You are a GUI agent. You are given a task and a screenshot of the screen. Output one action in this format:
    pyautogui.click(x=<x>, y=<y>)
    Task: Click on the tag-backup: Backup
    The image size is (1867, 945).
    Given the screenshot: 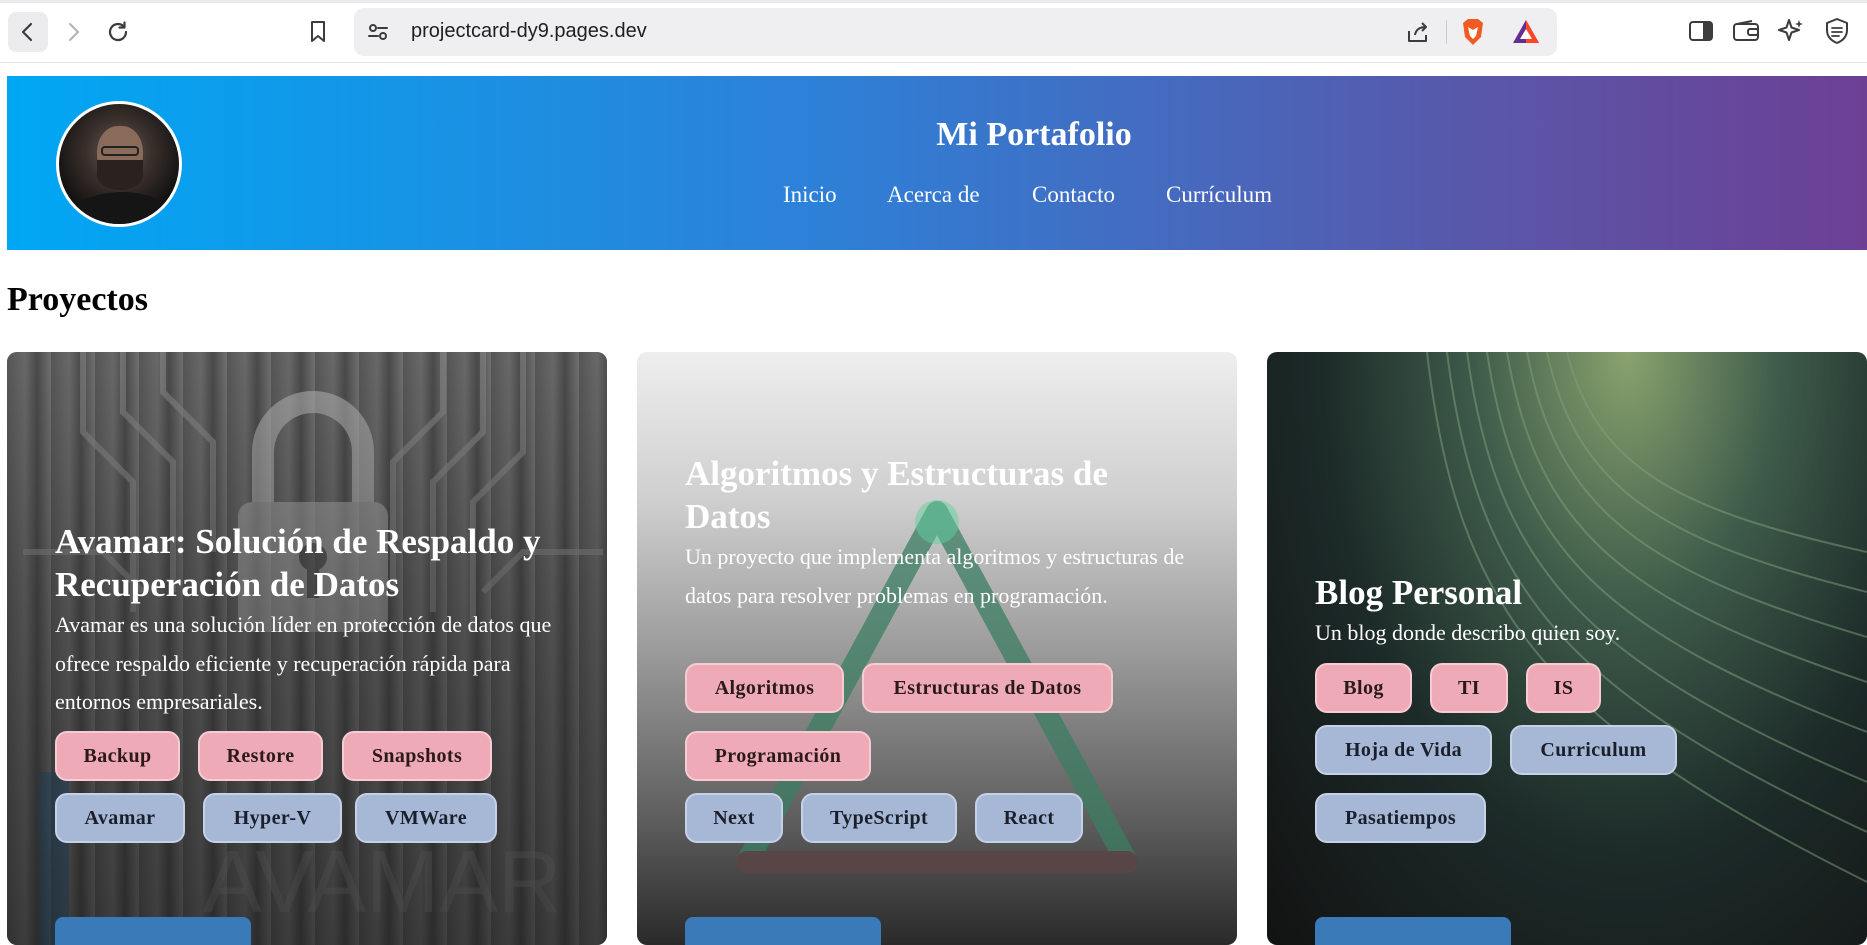 What is the action you would take?
    pyautogui.click(x=117, y=756)
    